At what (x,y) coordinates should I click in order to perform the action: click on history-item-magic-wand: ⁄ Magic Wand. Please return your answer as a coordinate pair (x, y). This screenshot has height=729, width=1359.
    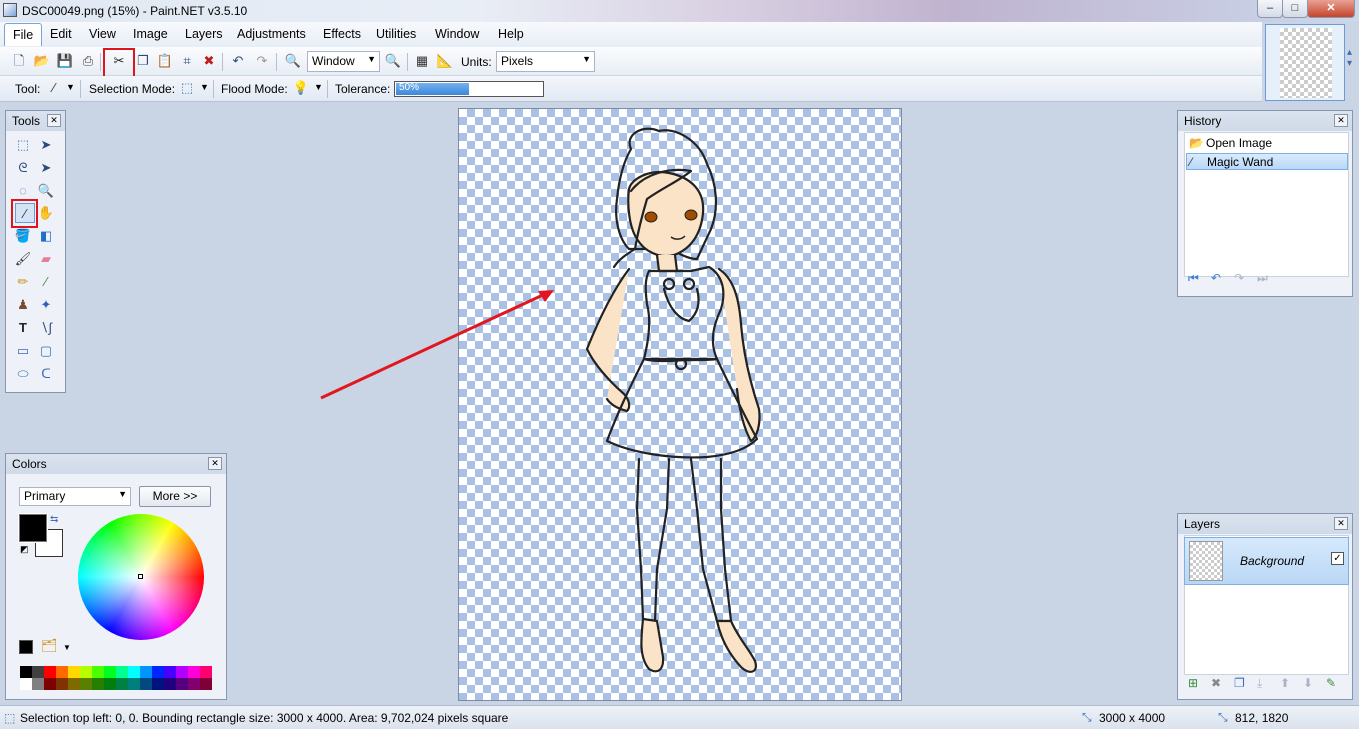
    Looking at the image, I should click on (1267, 161).